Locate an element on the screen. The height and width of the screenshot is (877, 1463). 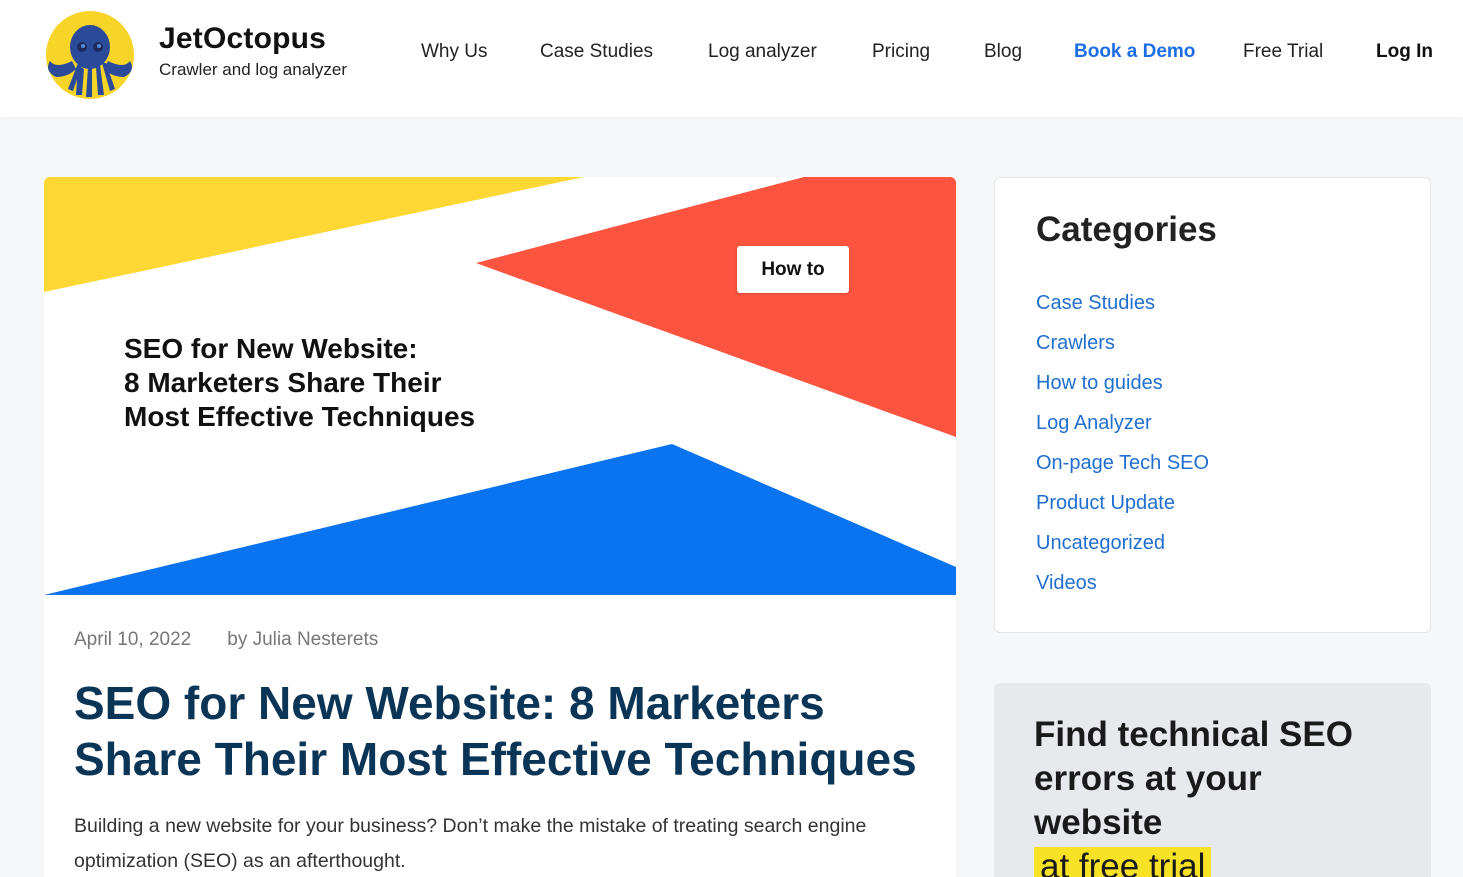
list-item: On-page Tech SEO is located at coordinates (1122, 463).